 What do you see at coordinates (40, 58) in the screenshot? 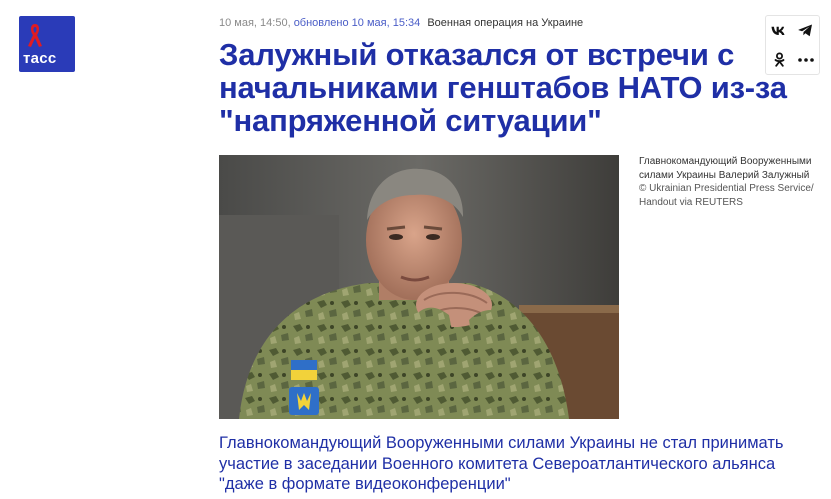
I see `logo-text: тасс` at bounding box center [40, 58].